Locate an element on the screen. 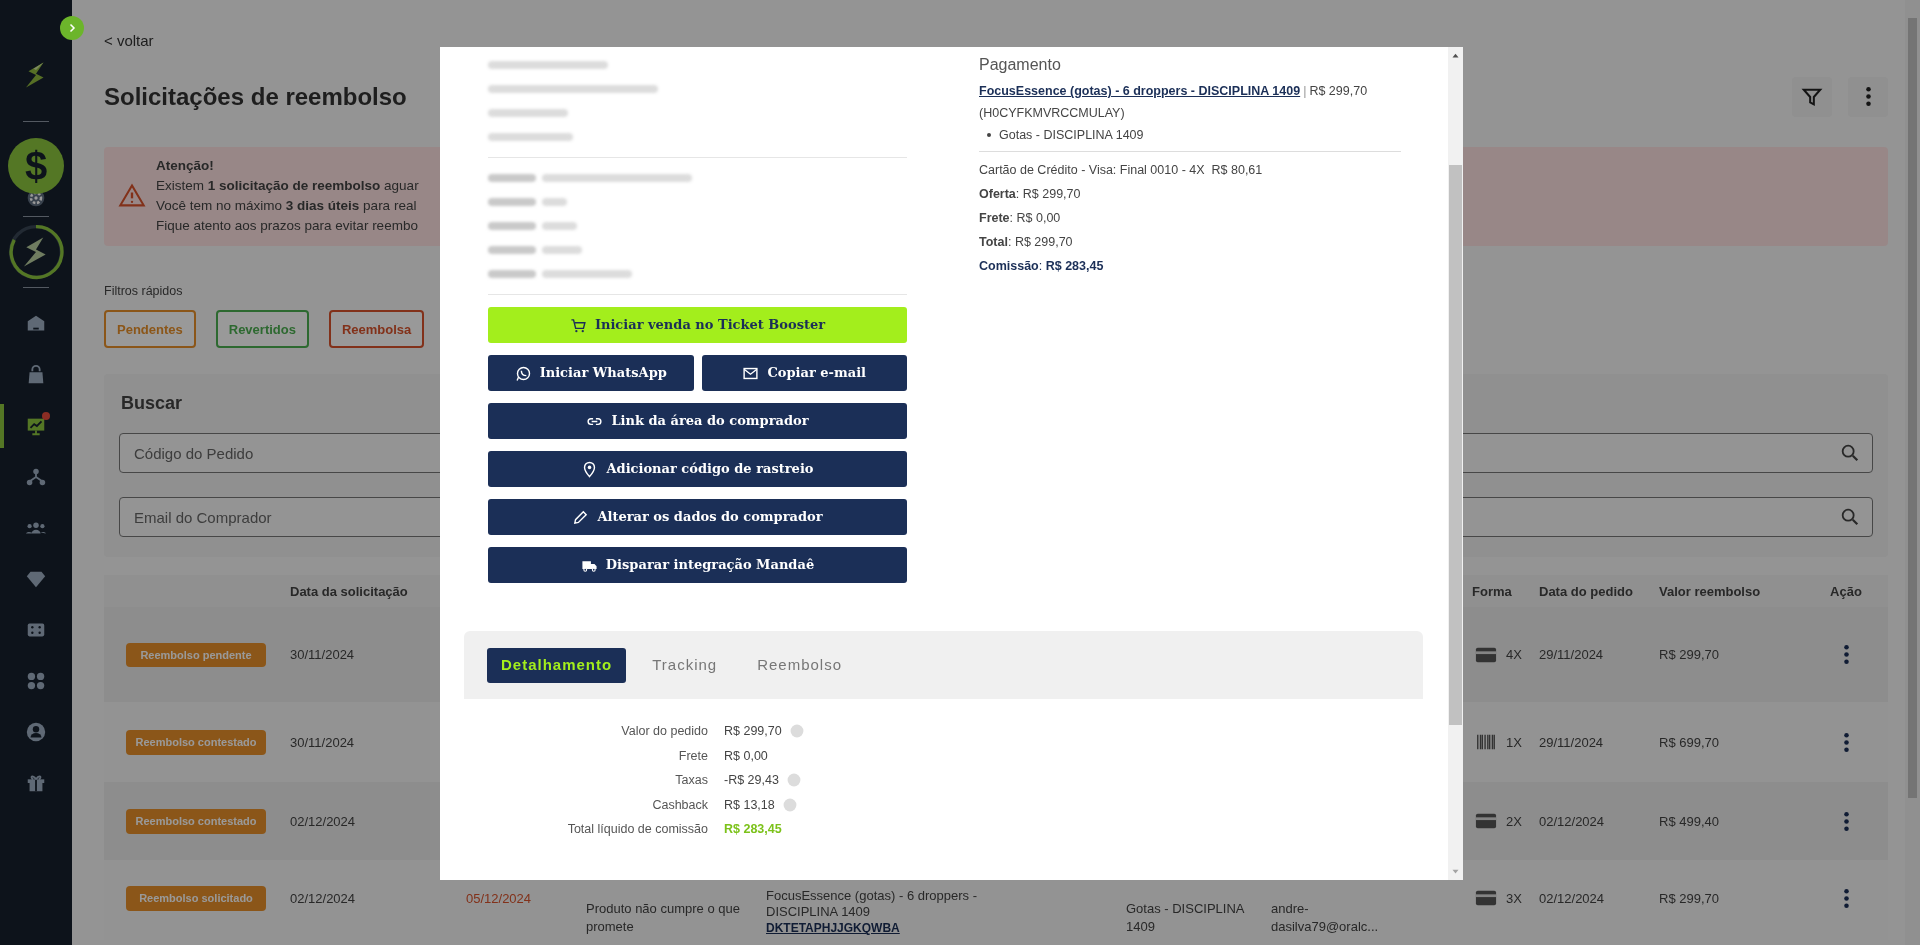 This screenshot has height=945, width=1920. edit-buyer-button: Alterar os dados do comprador is located at coordinates (697, 517).